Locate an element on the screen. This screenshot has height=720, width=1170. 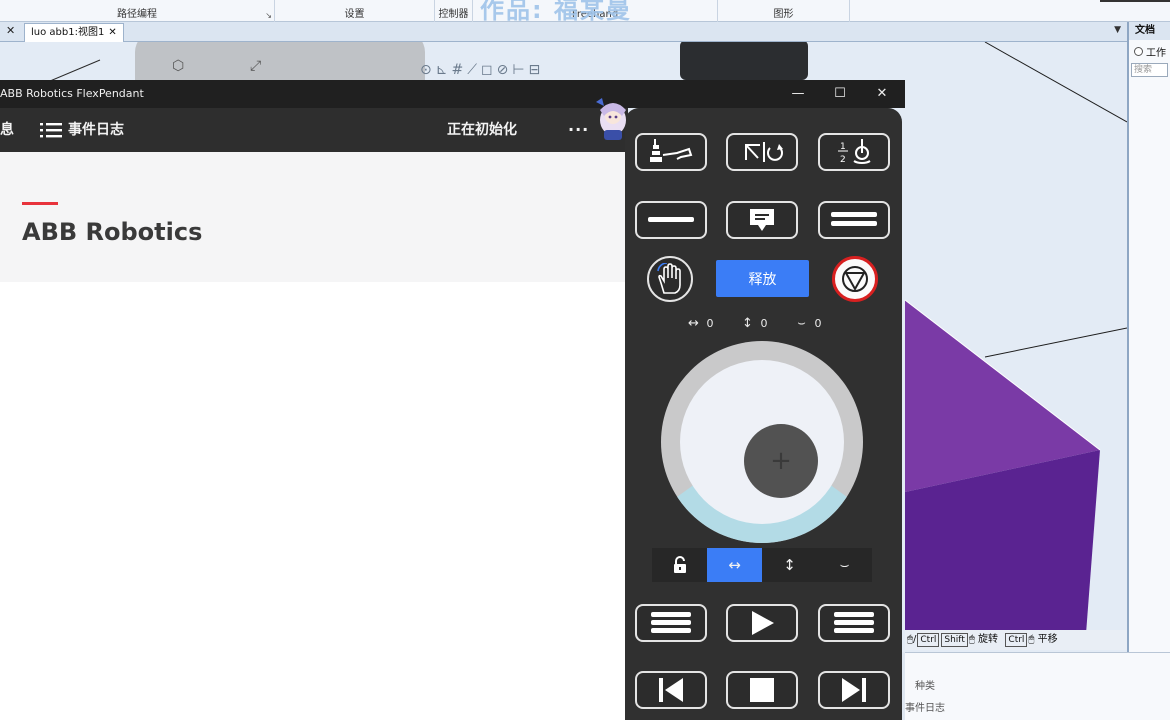
axis-y-value: 0 is located at coordinates (764, 323).